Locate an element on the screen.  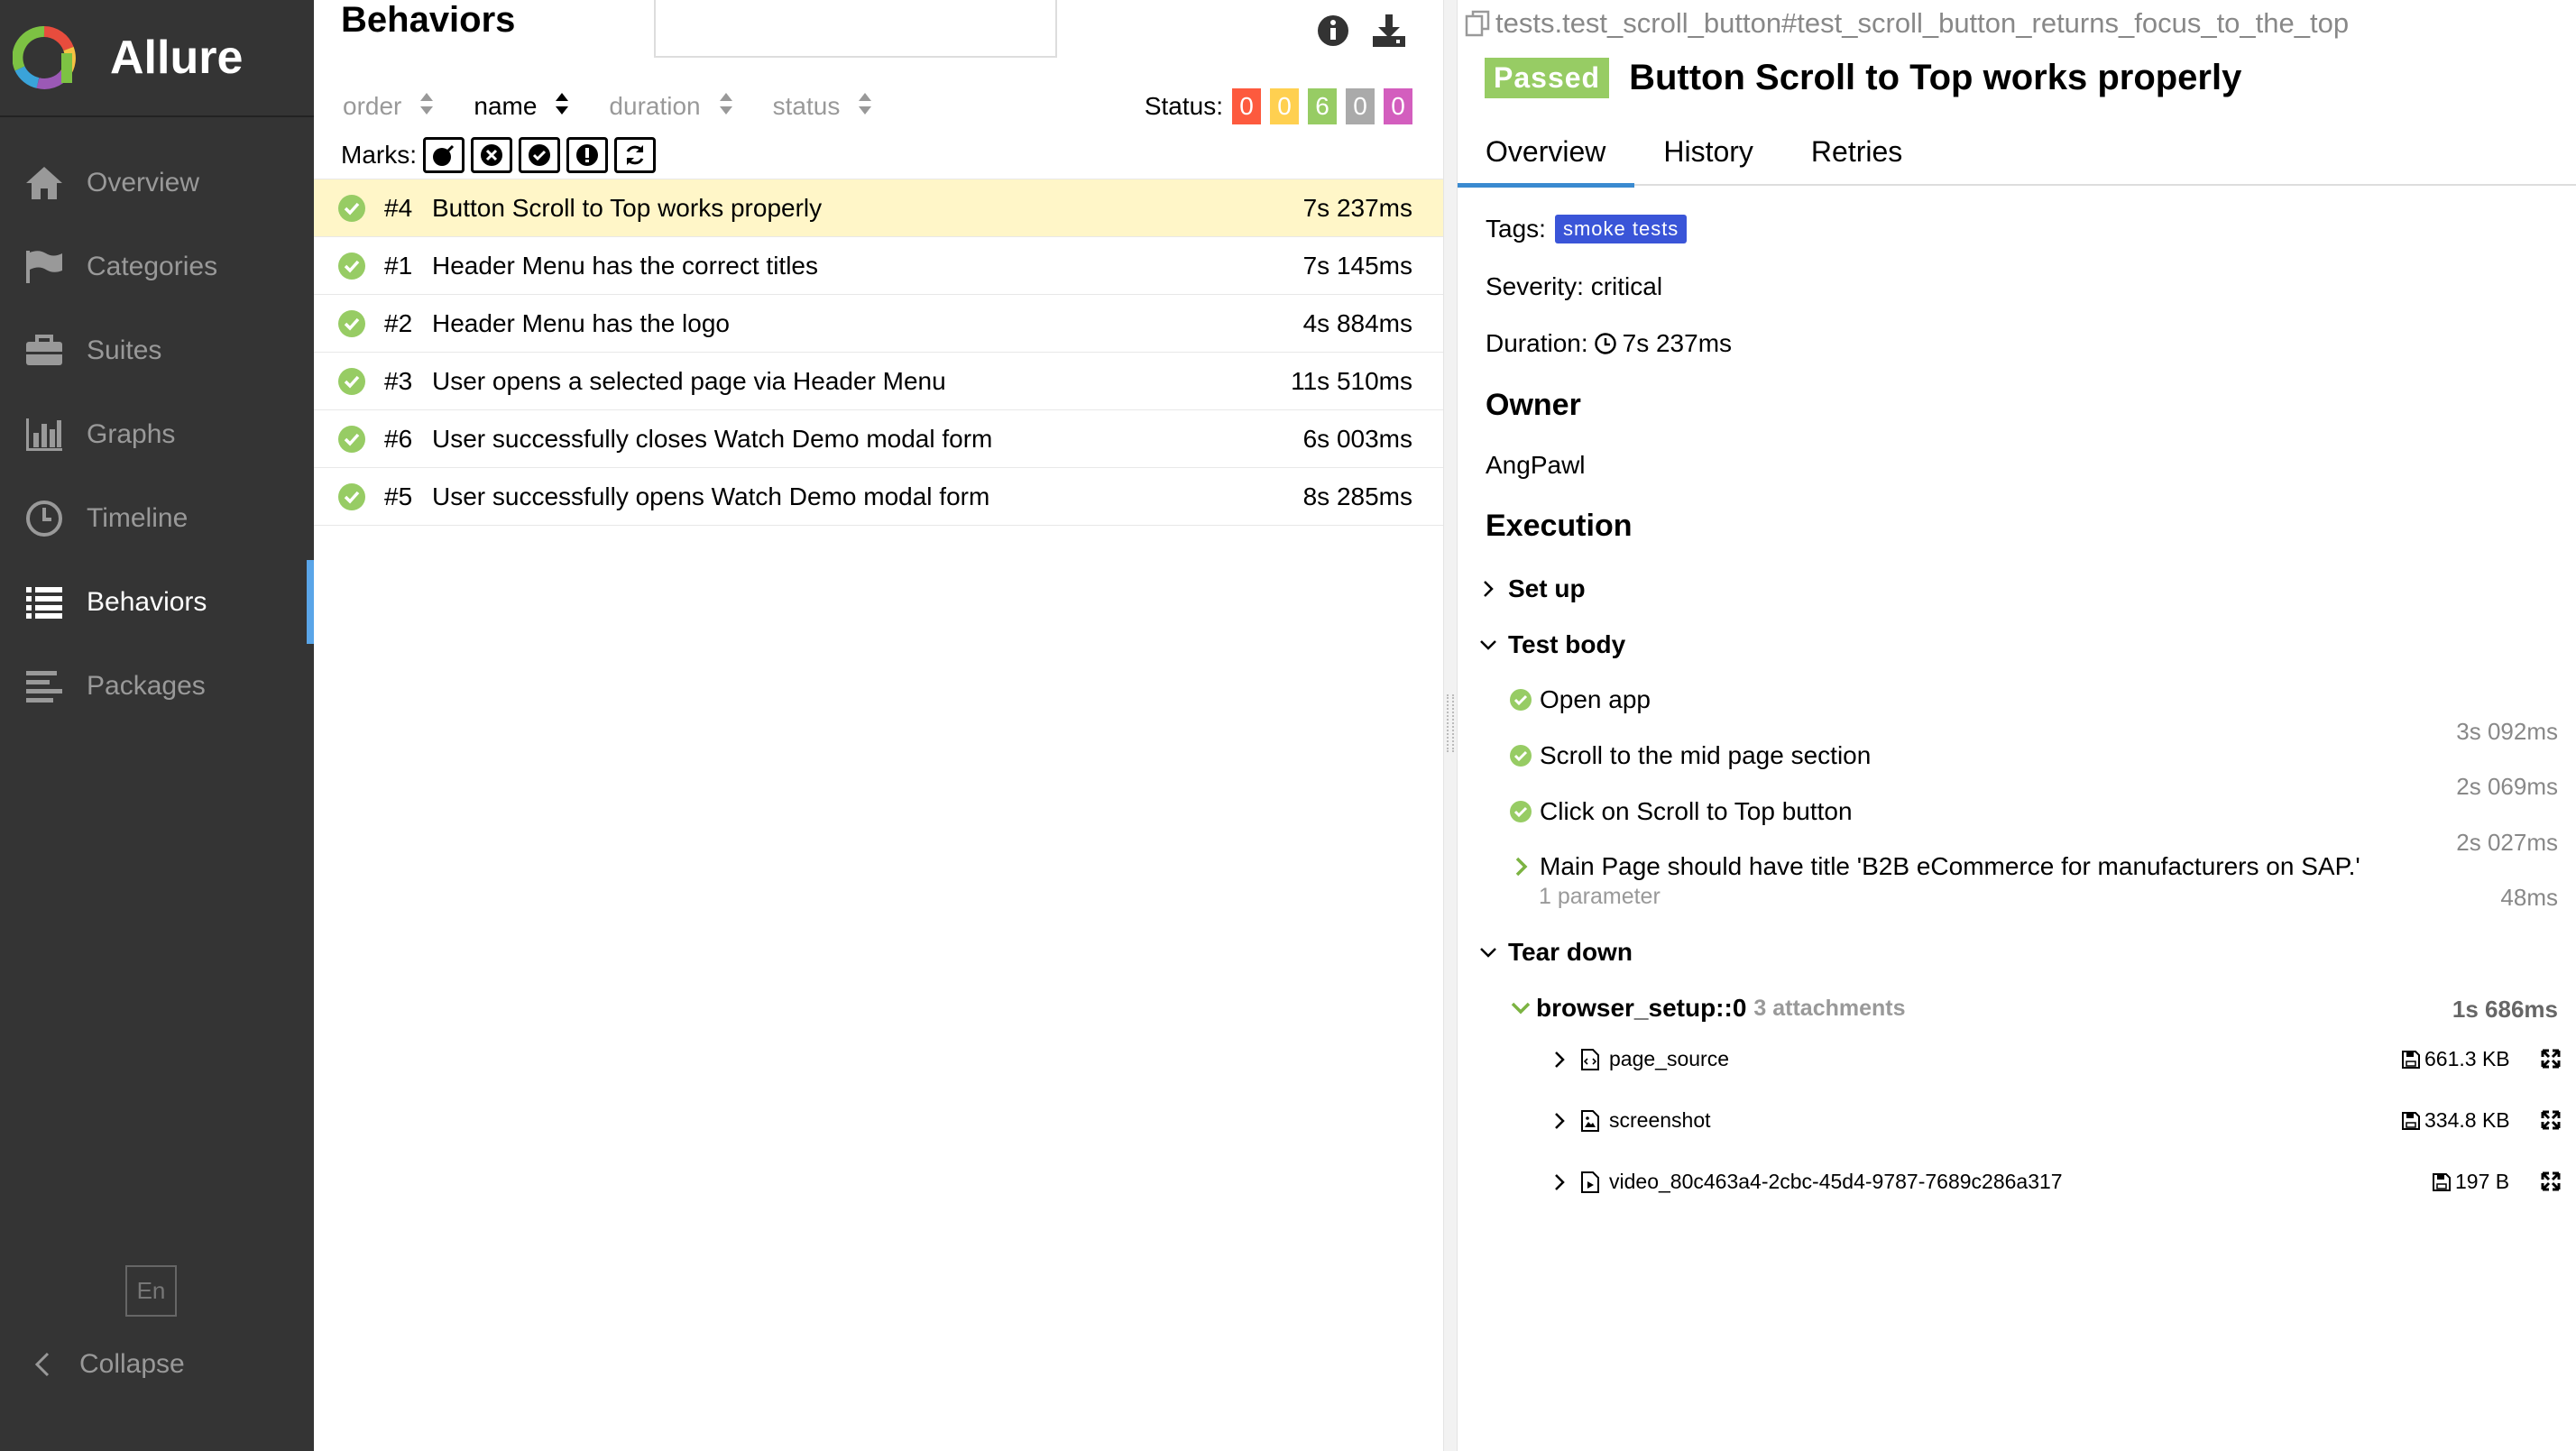
language-switcher: En is located at coordinates (151, 1291).